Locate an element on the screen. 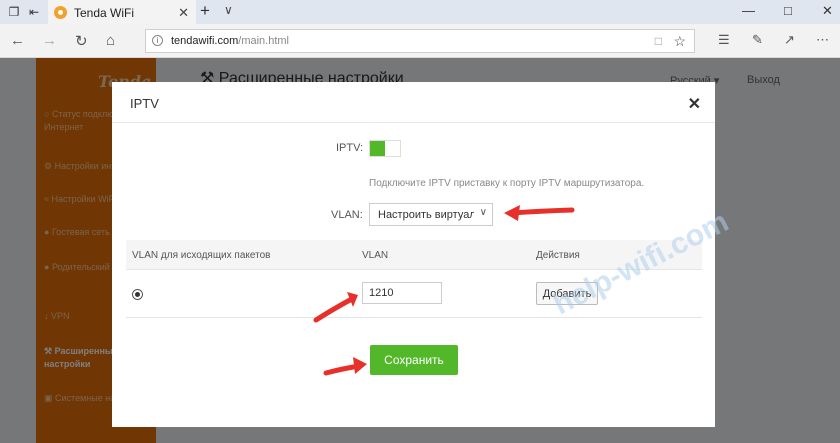 This screenshot has width=840, height=443. back-tab-icon: ⇤ is located at coordinates (34, 12).